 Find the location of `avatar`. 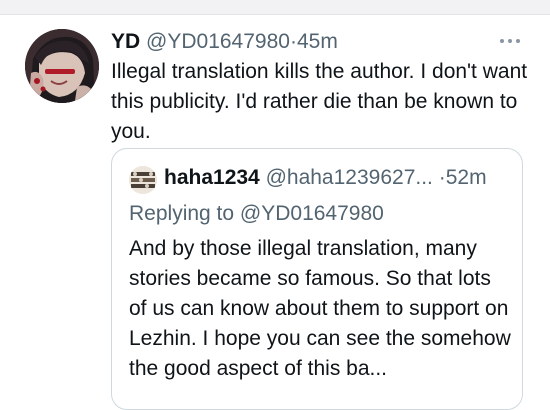

avatar is located at coordinates (62, 66).